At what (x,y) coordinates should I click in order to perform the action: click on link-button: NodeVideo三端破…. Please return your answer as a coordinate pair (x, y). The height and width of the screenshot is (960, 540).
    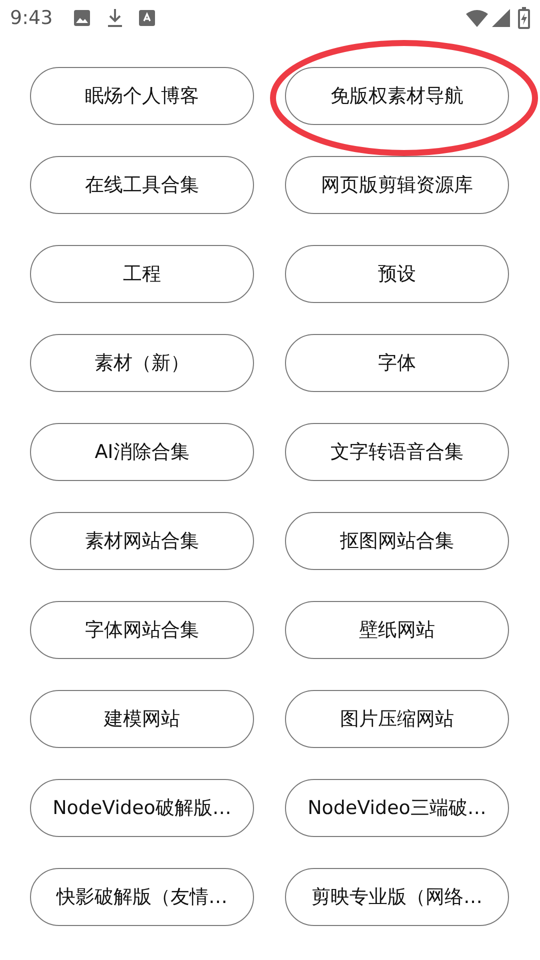
    Looking at the image, I should click on (397, 808).